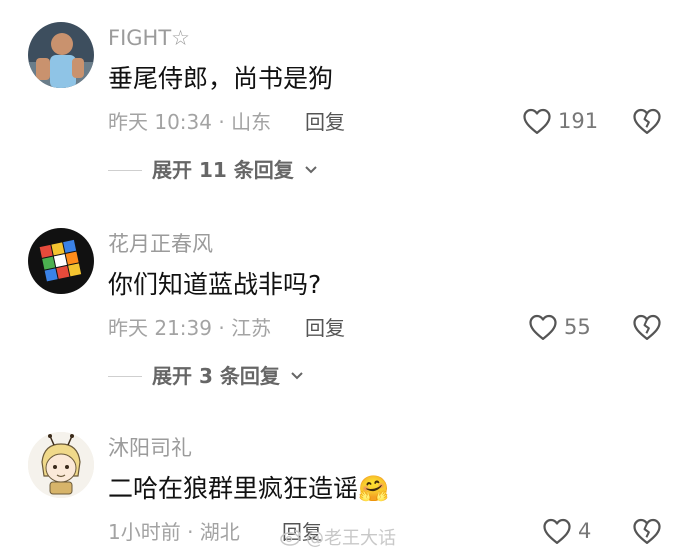 The width and height of the screenshot is (690, 554). I want to click on hugging-emoji: 🤗, so click(374, 488).